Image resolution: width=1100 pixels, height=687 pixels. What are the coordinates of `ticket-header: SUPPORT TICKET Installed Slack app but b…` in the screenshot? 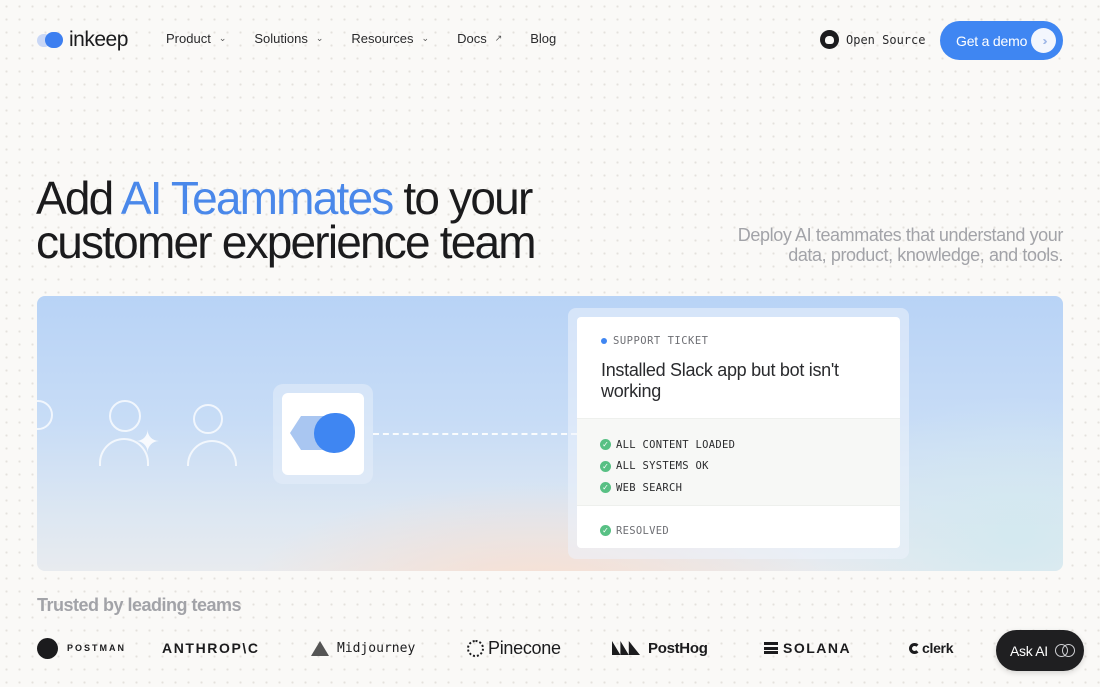 It's located at (738, 367).